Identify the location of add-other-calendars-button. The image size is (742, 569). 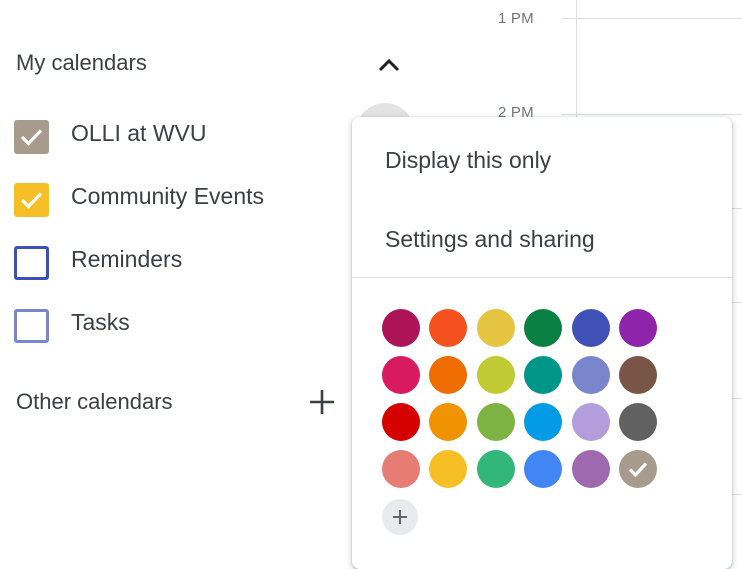
(322, 402).